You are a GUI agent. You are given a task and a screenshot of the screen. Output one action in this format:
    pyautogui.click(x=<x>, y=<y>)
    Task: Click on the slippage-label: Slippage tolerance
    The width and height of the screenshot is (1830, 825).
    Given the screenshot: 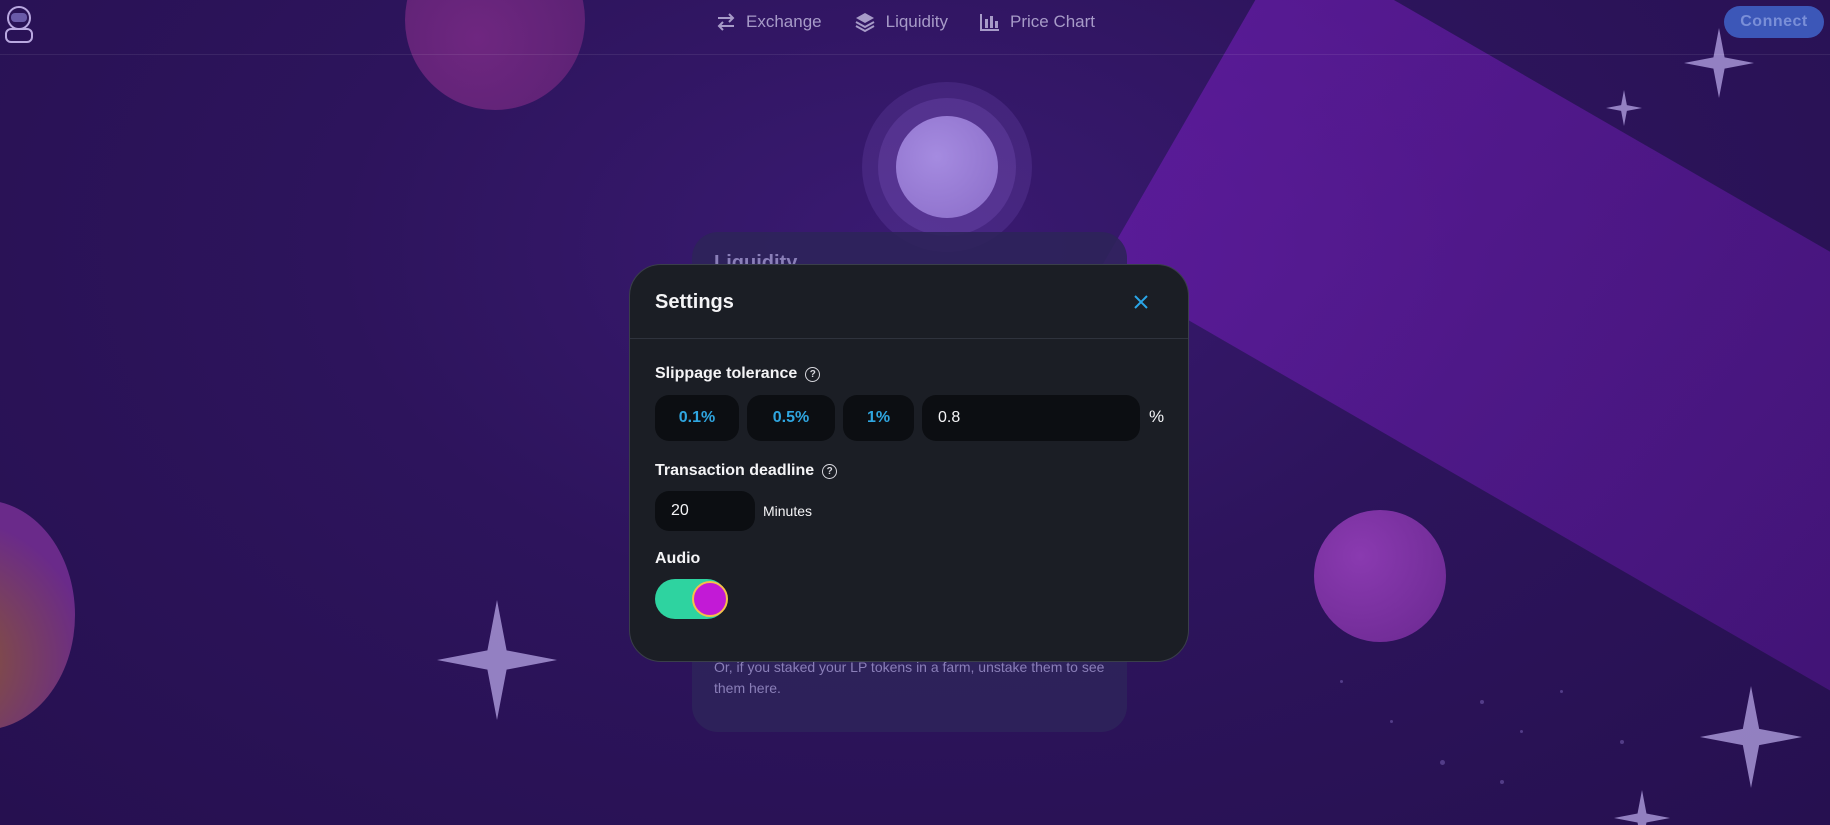 What is the action you would take?
    pyautogui.click(x=726, y=373)
    